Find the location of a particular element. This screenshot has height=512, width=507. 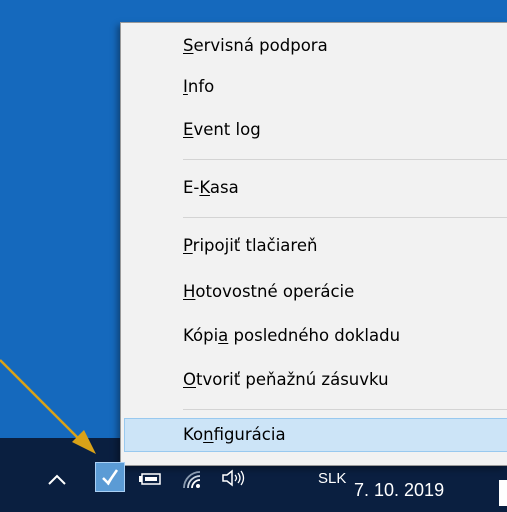

ekasa-app-icon is located at coordinates (110, 477).